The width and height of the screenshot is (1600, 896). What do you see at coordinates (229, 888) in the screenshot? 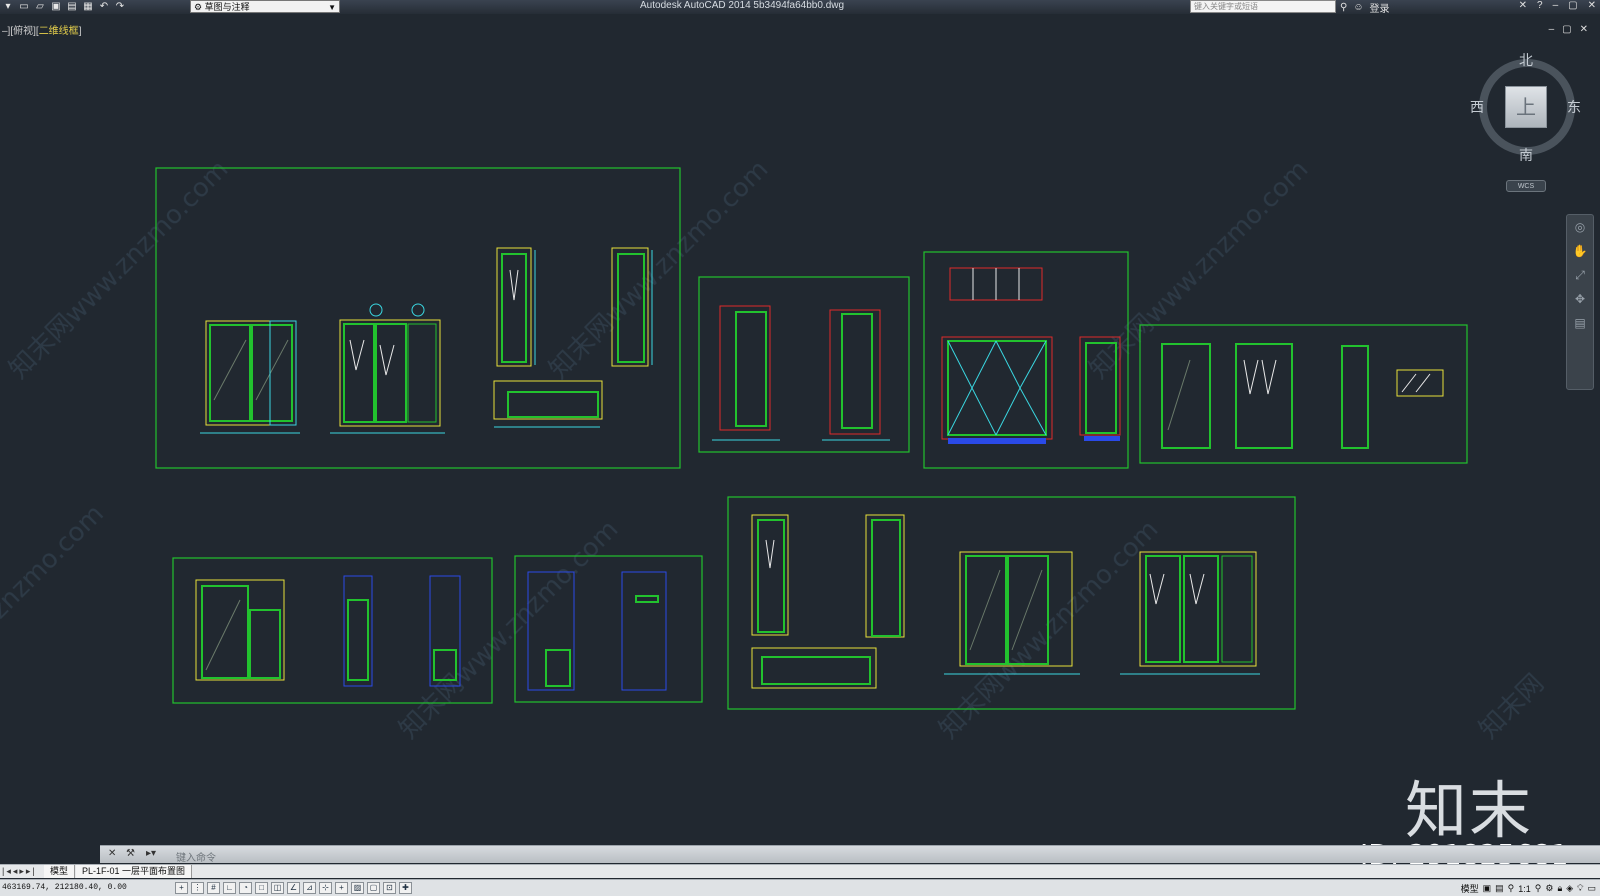
I see `ortho-icon: ∟` at bounding box center [229, 888].